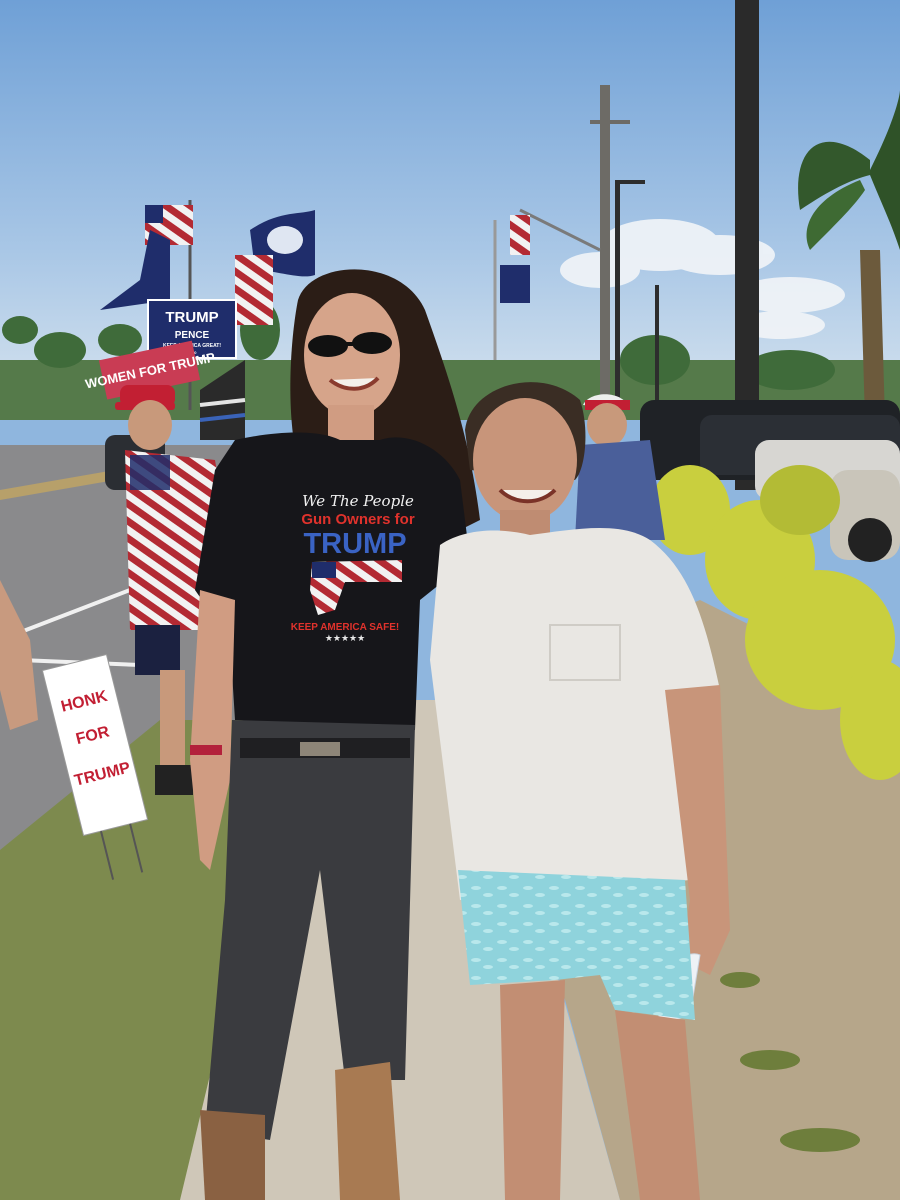  I want to click on right-boot, so click(367, 1131).